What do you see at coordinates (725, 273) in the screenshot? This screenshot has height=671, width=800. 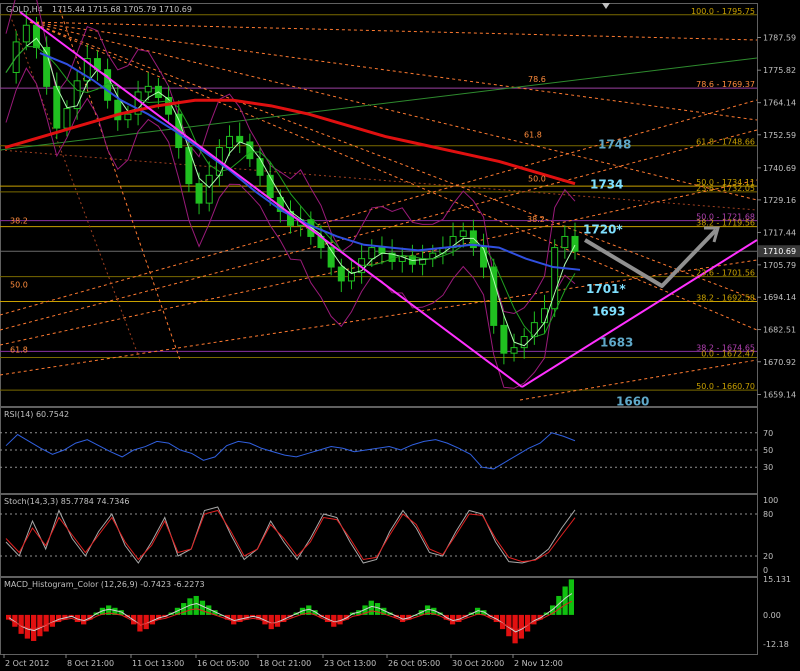 I see `fib-label: 23.6 - 1701.56` at bounding box center [725, 273].